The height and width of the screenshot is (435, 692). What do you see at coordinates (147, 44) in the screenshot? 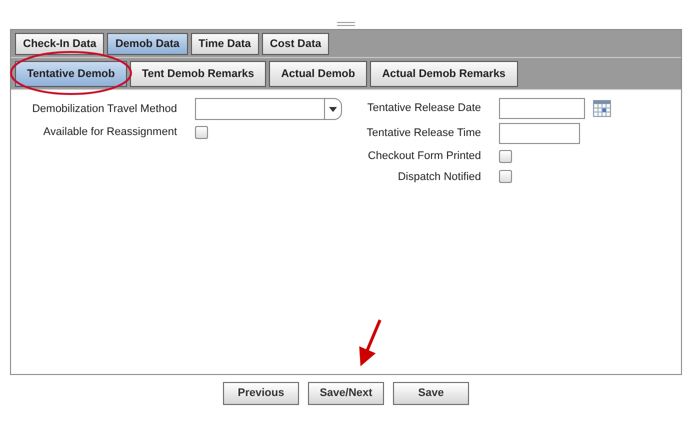
I see `tab: Demob Data` at bounding box center [147, 44].